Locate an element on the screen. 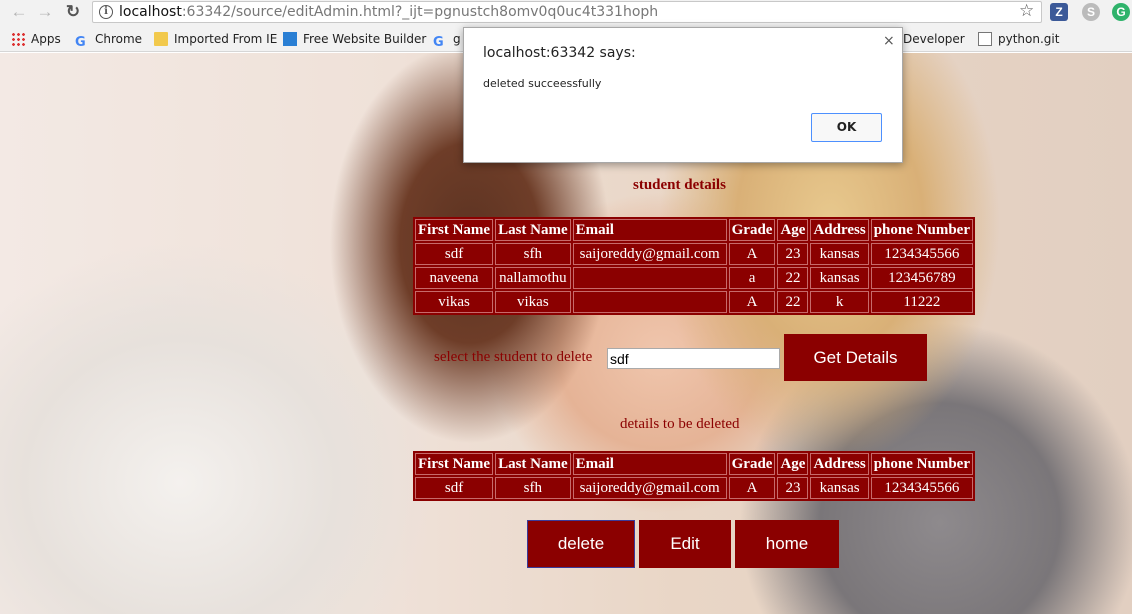 The image size is (1132, 614). get-details-button: Get Details is located at coordinates (855, 357).